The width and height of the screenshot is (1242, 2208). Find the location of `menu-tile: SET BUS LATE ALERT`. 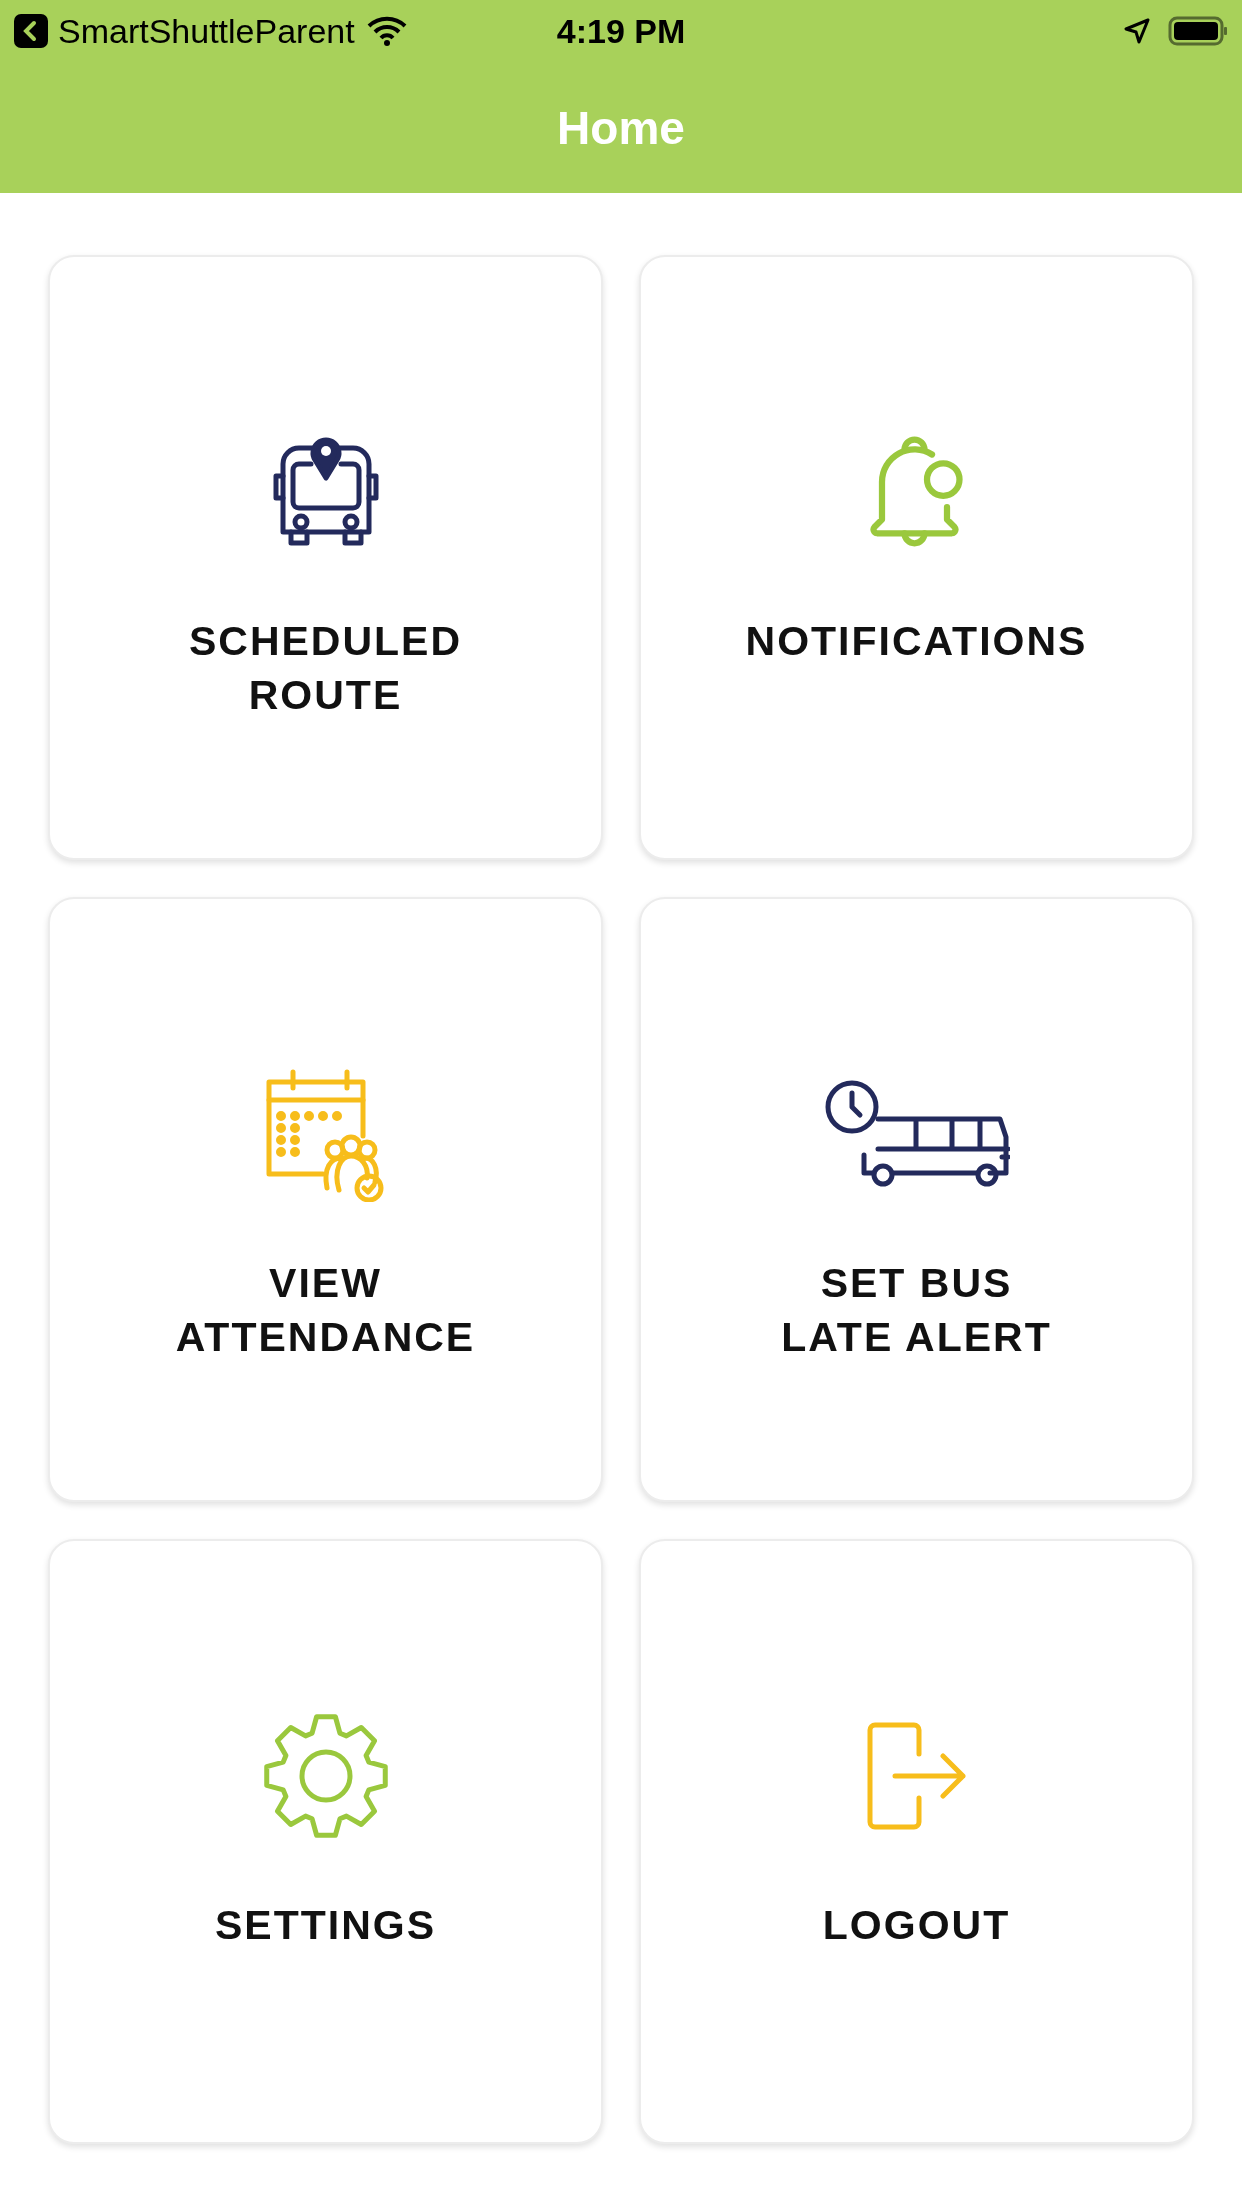

menu-tile: SET BUS LATE ALERT is located at coordinates (916, 1199).